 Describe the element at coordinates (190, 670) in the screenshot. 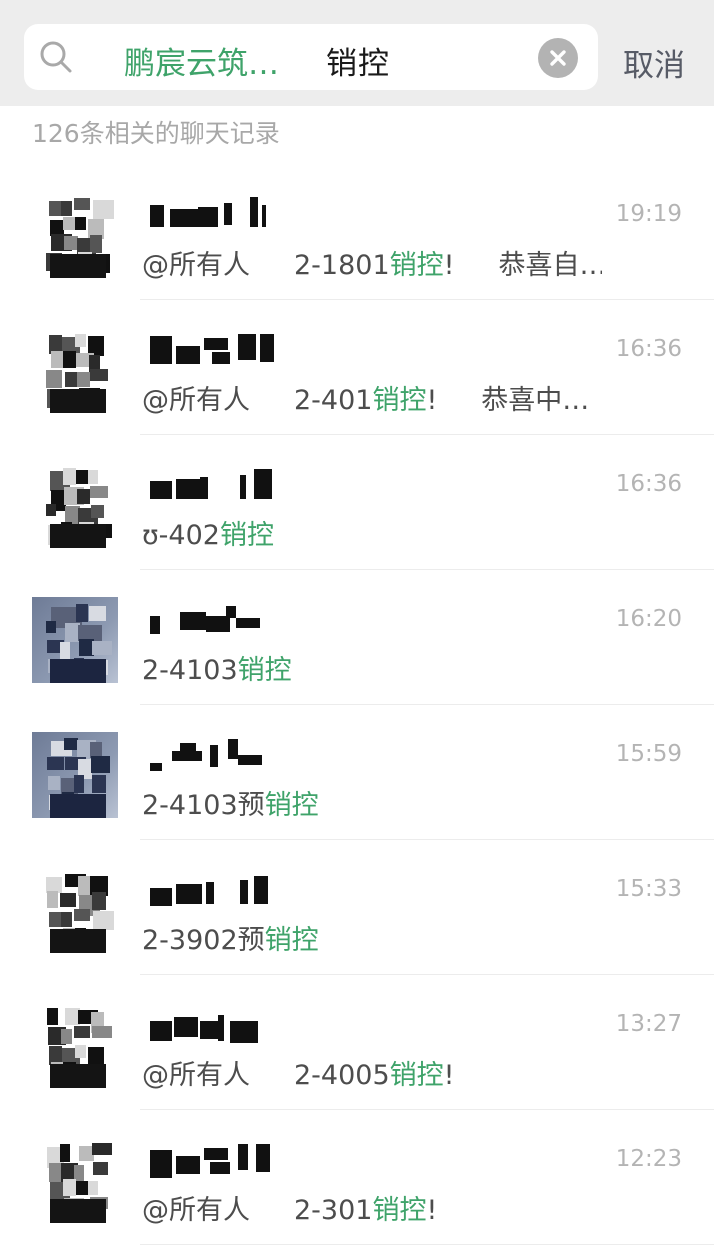

I see `snippet-text: 2-4103` at that location.